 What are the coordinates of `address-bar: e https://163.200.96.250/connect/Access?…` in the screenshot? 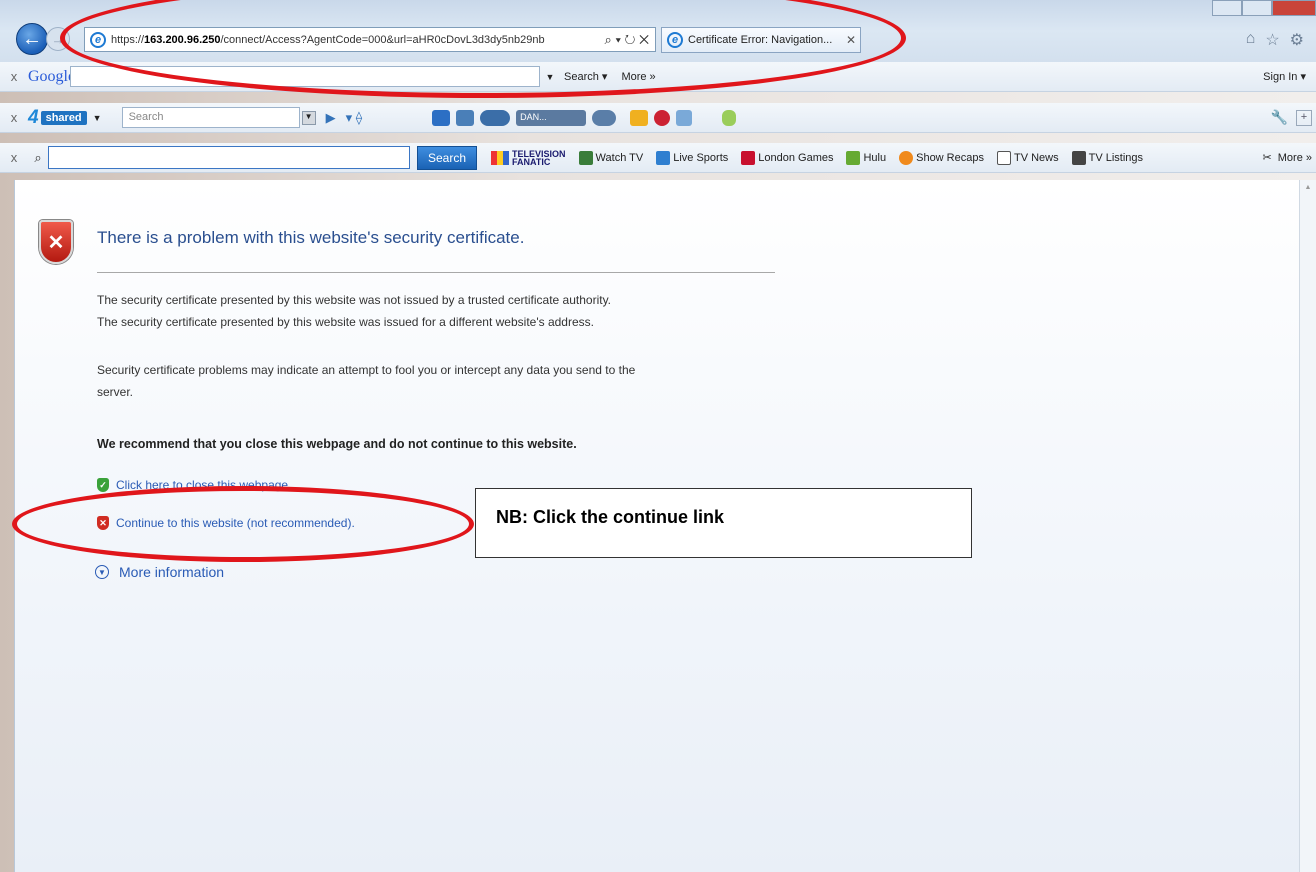 It's located at (370, 39).